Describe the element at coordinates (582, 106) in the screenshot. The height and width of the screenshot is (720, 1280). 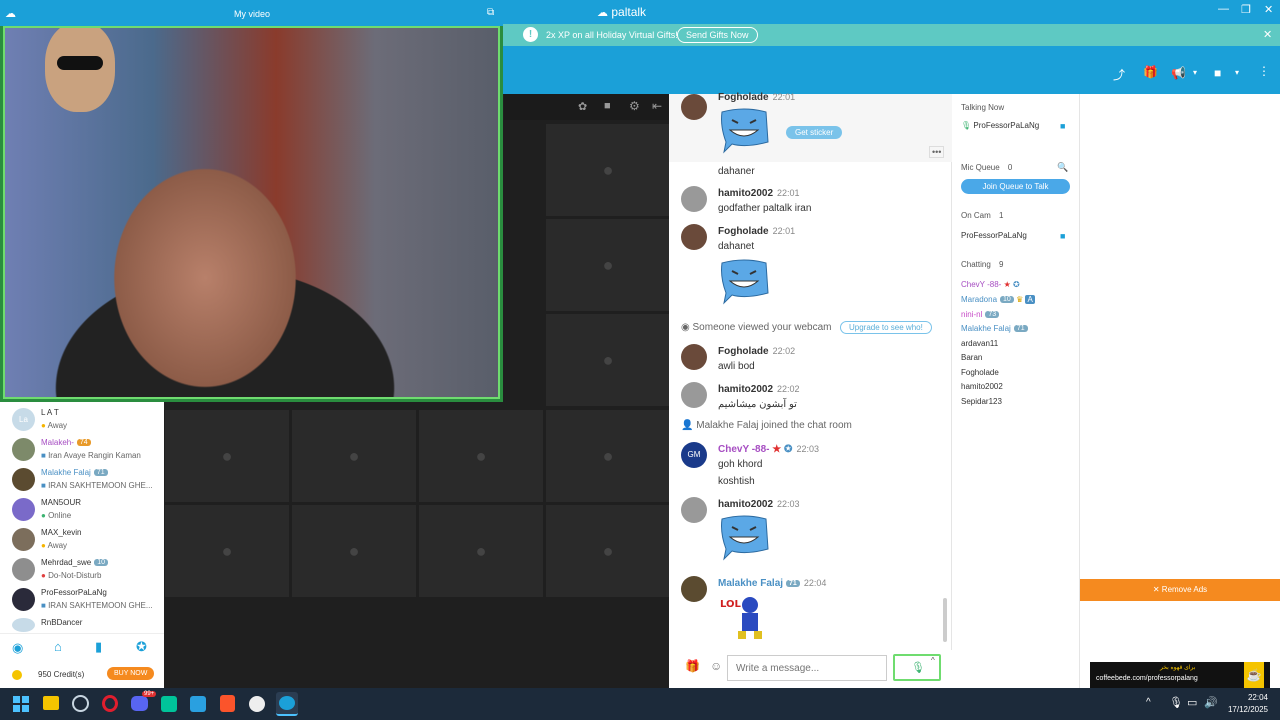
I see `paw-icon: ✿` at that location.